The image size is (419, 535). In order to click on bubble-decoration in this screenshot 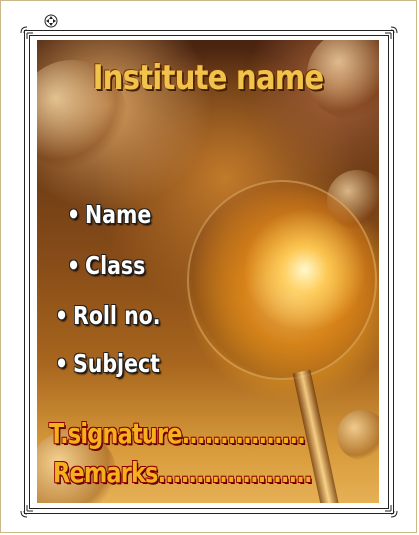, I will do `click(358, 435)`.